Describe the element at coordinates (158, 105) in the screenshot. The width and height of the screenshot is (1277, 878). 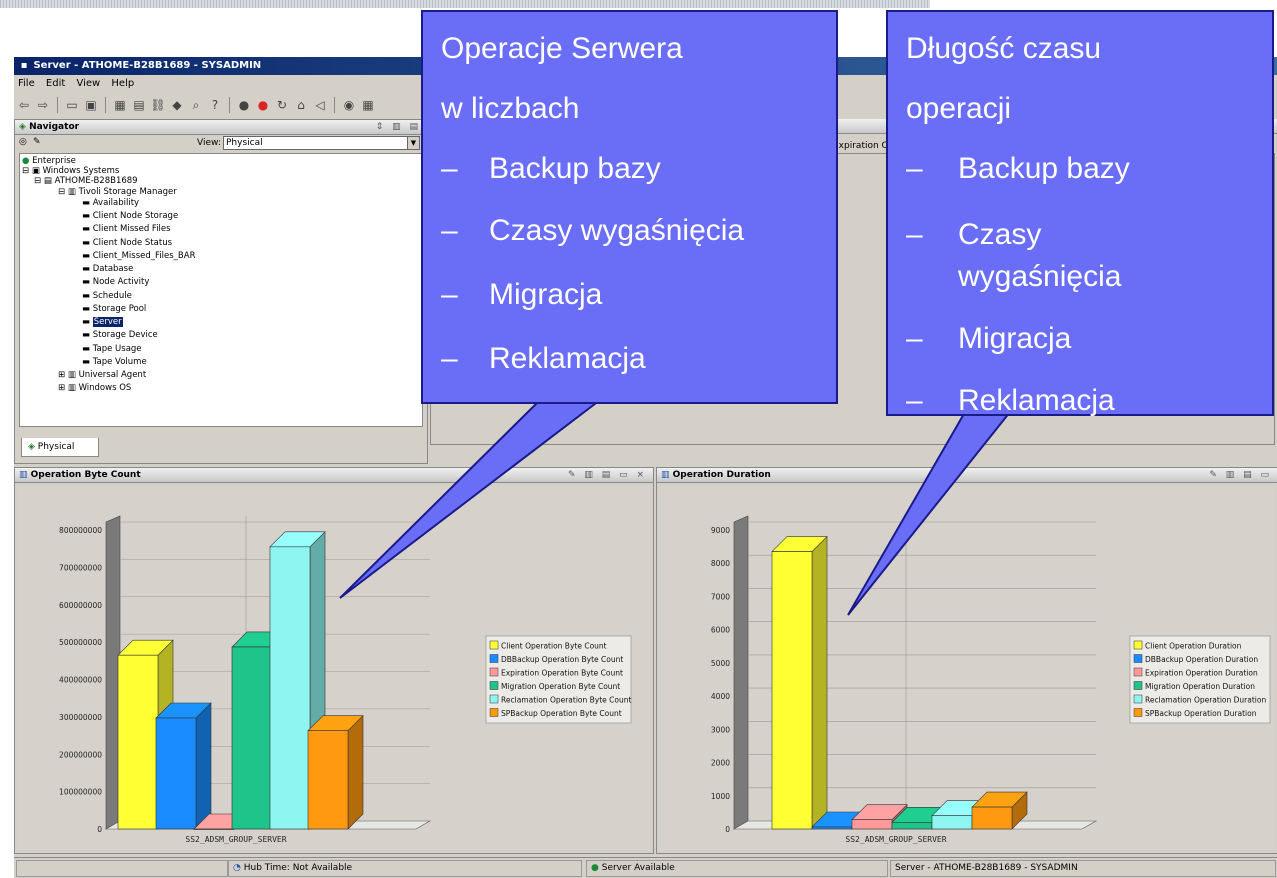
I see `link-icon: ⛓` at that location.